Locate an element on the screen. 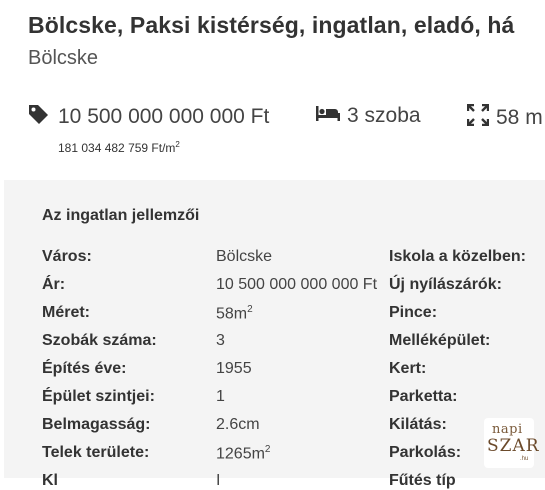 The image size is (545, 490). detail-value: 2.6cm is located at coordinates (238, 425).